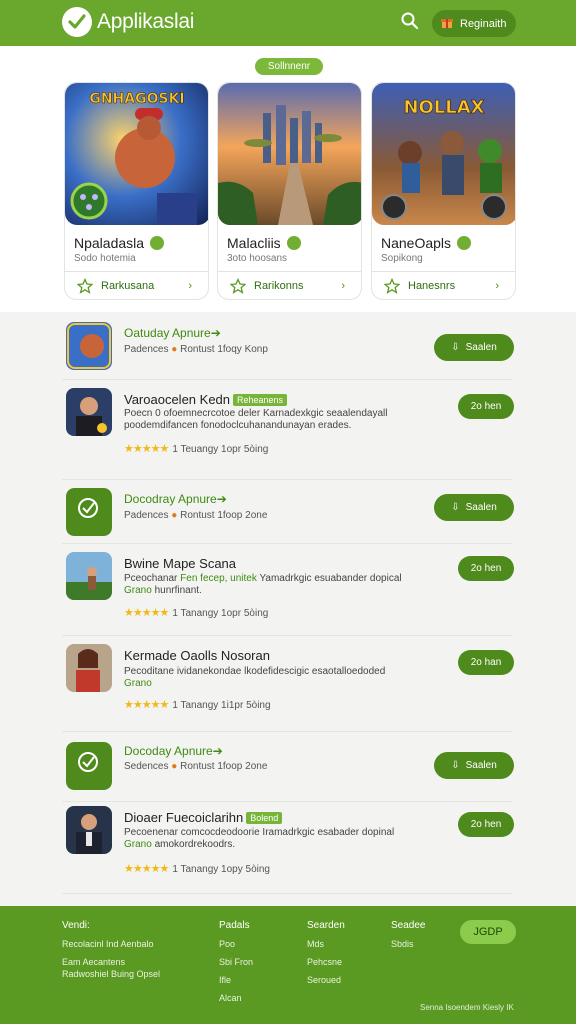 The width and height of the screenshot is (576, 1024). What do you see at coordinates (196, 349) in the screenshot?
I see `row-meta: Padences ● Rontust 1foqy Konp` at bounding box center [196, 349].